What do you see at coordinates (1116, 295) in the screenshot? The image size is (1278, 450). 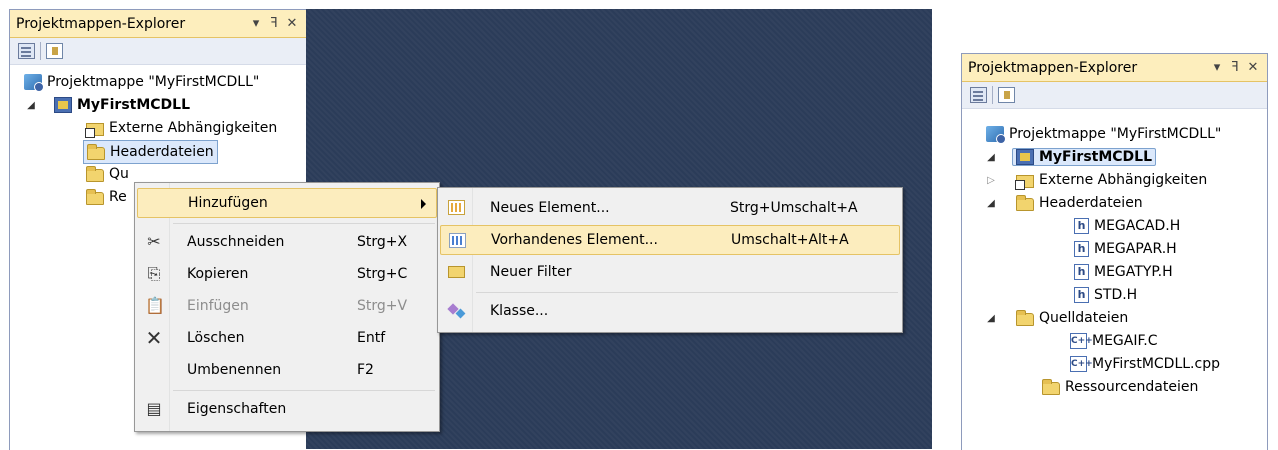 I see `file-label: STD.H` at bounding box center [1116, 295].